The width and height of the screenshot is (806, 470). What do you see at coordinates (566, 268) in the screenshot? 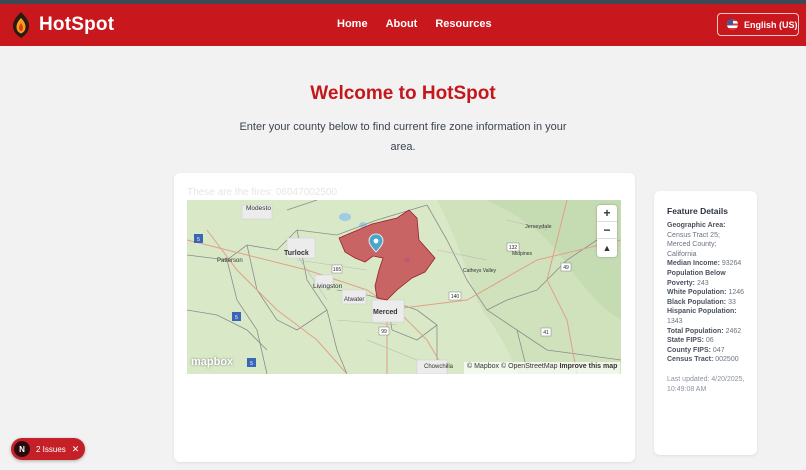
I see `svg-text: 49` at bounding box center [566, 268].